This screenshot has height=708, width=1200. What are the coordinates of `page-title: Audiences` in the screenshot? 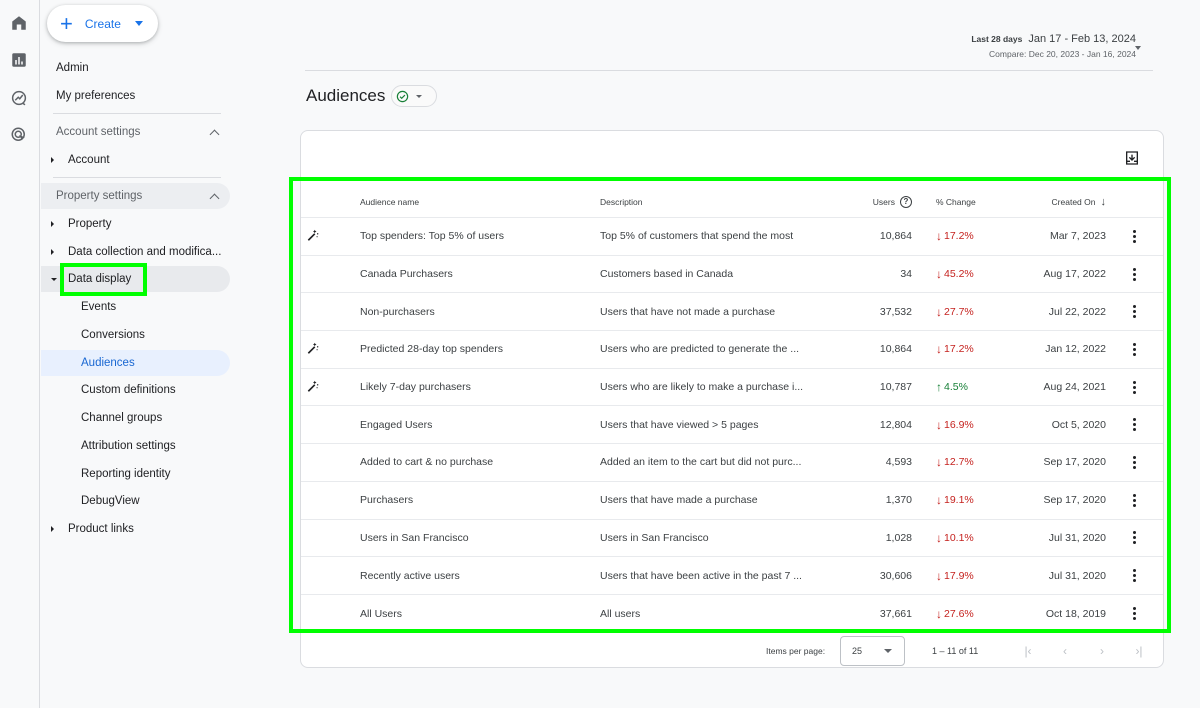 It's located at (346, 95).